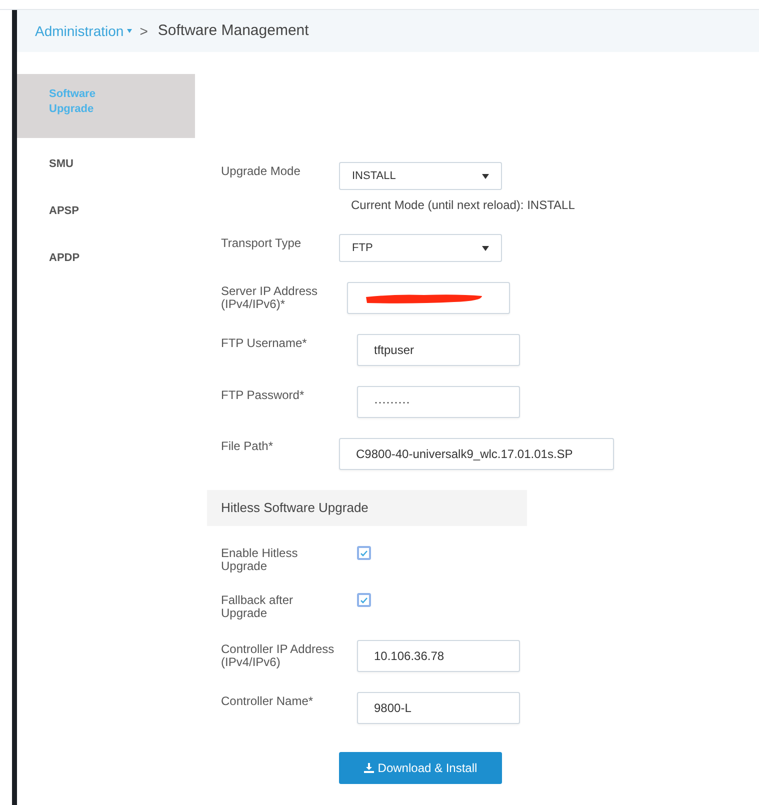  I want to click on input-field: 9800-L, so click(438, 708).